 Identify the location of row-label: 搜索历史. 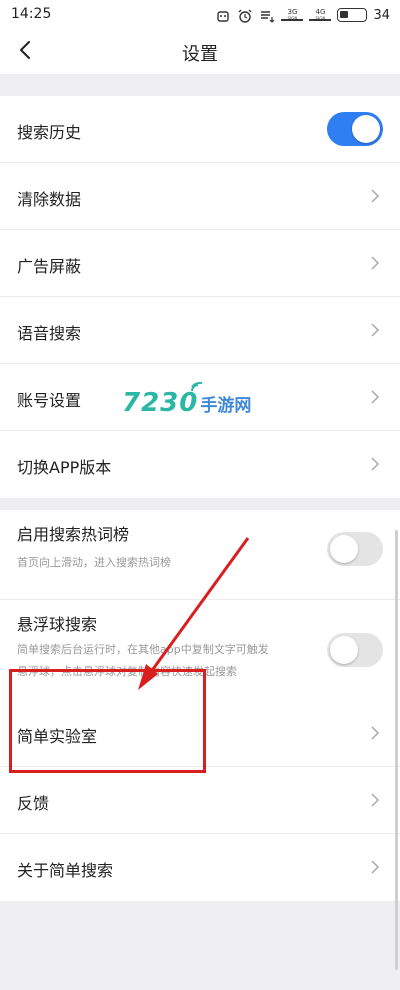
(49, 132).